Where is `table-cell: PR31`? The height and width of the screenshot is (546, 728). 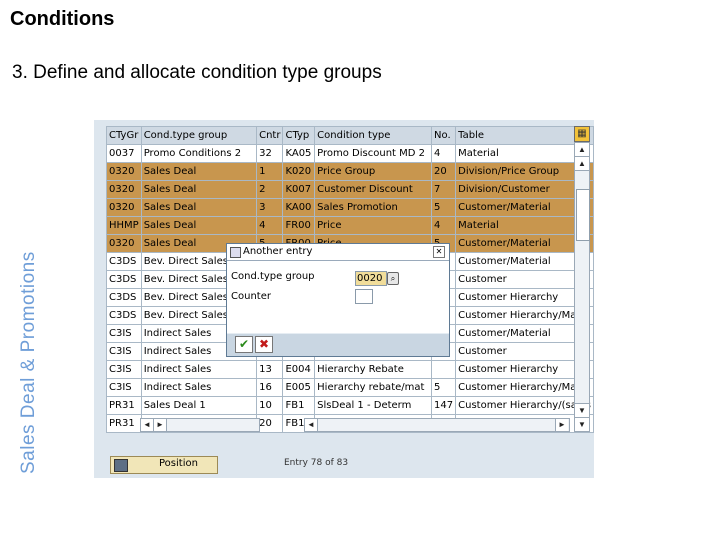
table-cell: PR31 is located at coordinates (124, 423).